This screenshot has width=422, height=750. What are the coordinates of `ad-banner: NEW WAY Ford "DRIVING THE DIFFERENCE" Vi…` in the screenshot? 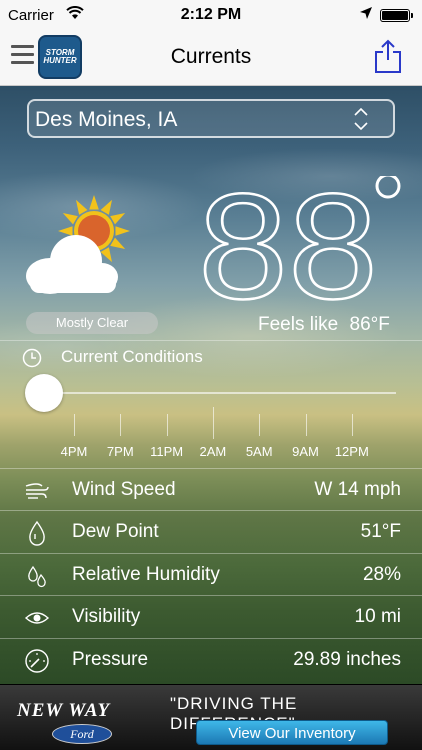 It's located at (211, 717).